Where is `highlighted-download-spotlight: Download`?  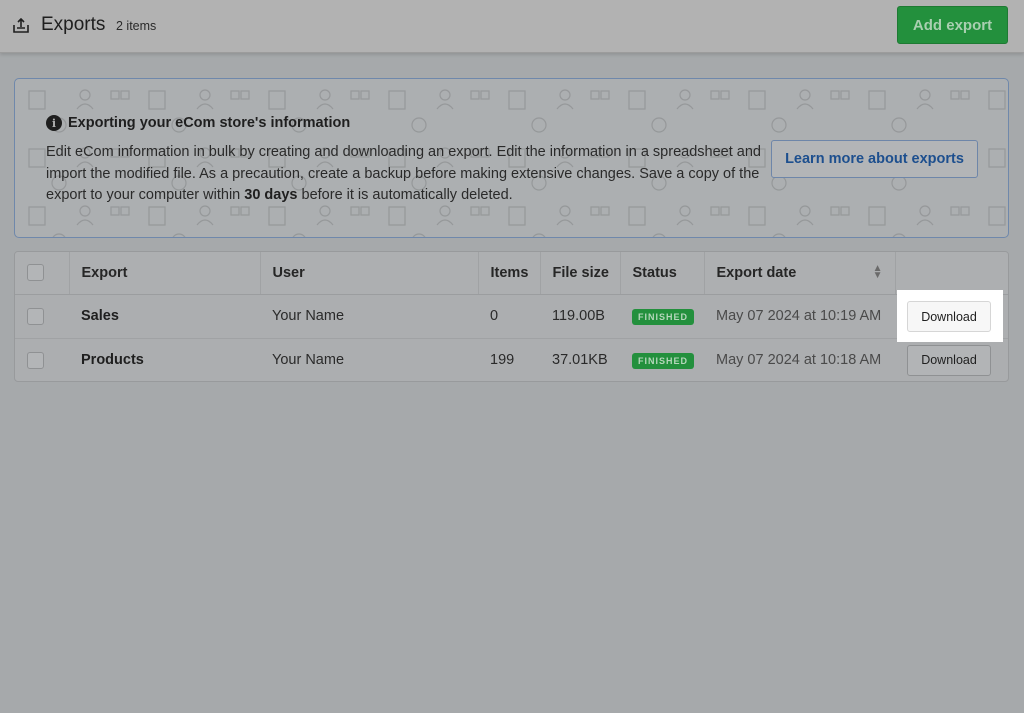 highlighted-download-spotlight: Download is located at coordinates (950, 316).